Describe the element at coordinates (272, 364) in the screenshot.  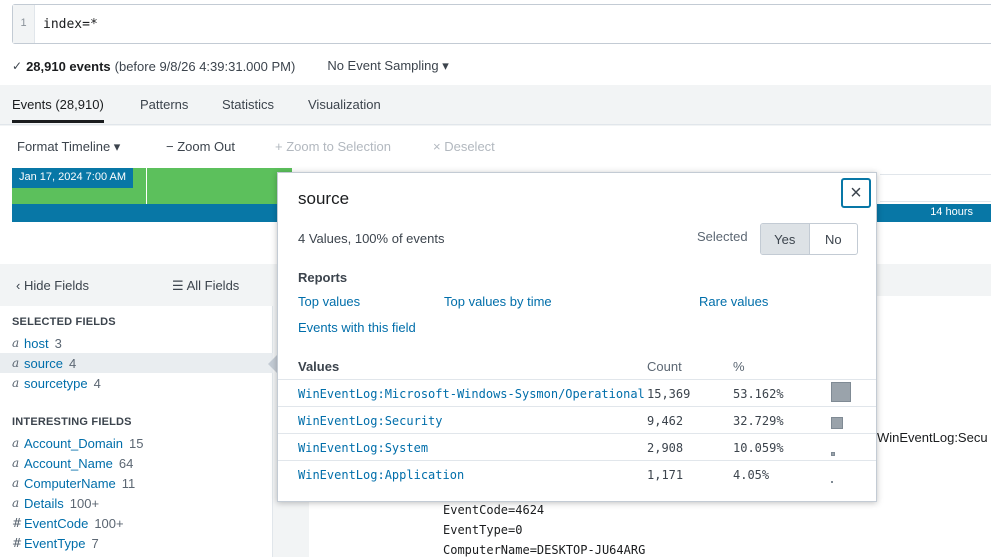
I see `popover-arrow` at that location.